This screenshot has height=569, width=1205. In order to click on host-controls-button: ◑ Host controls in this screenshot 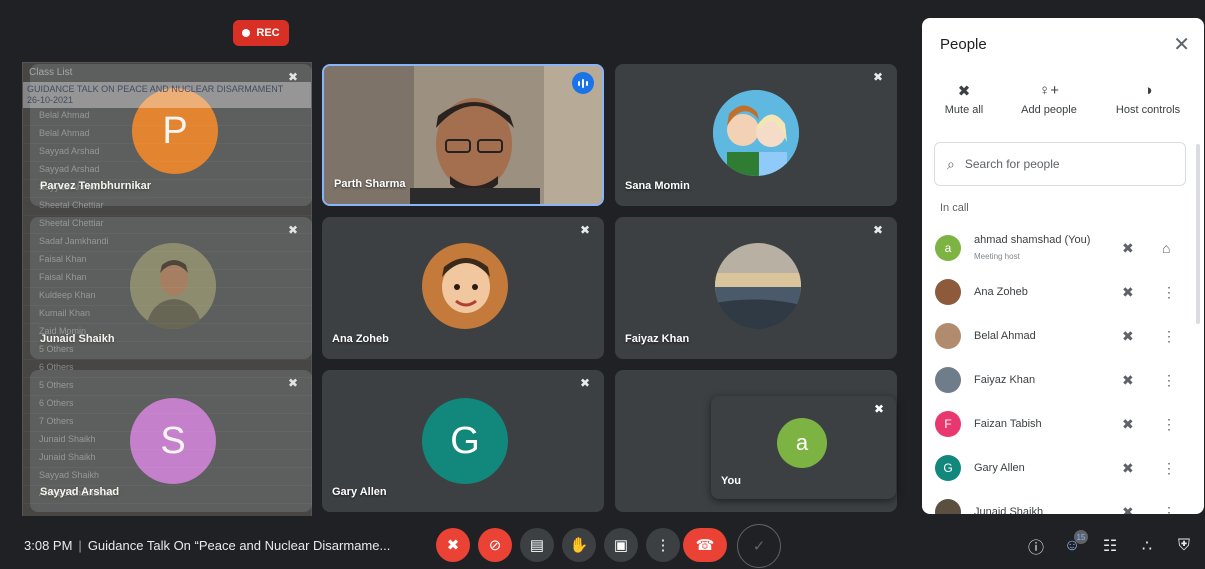, I will do `click(1148, 99)`.